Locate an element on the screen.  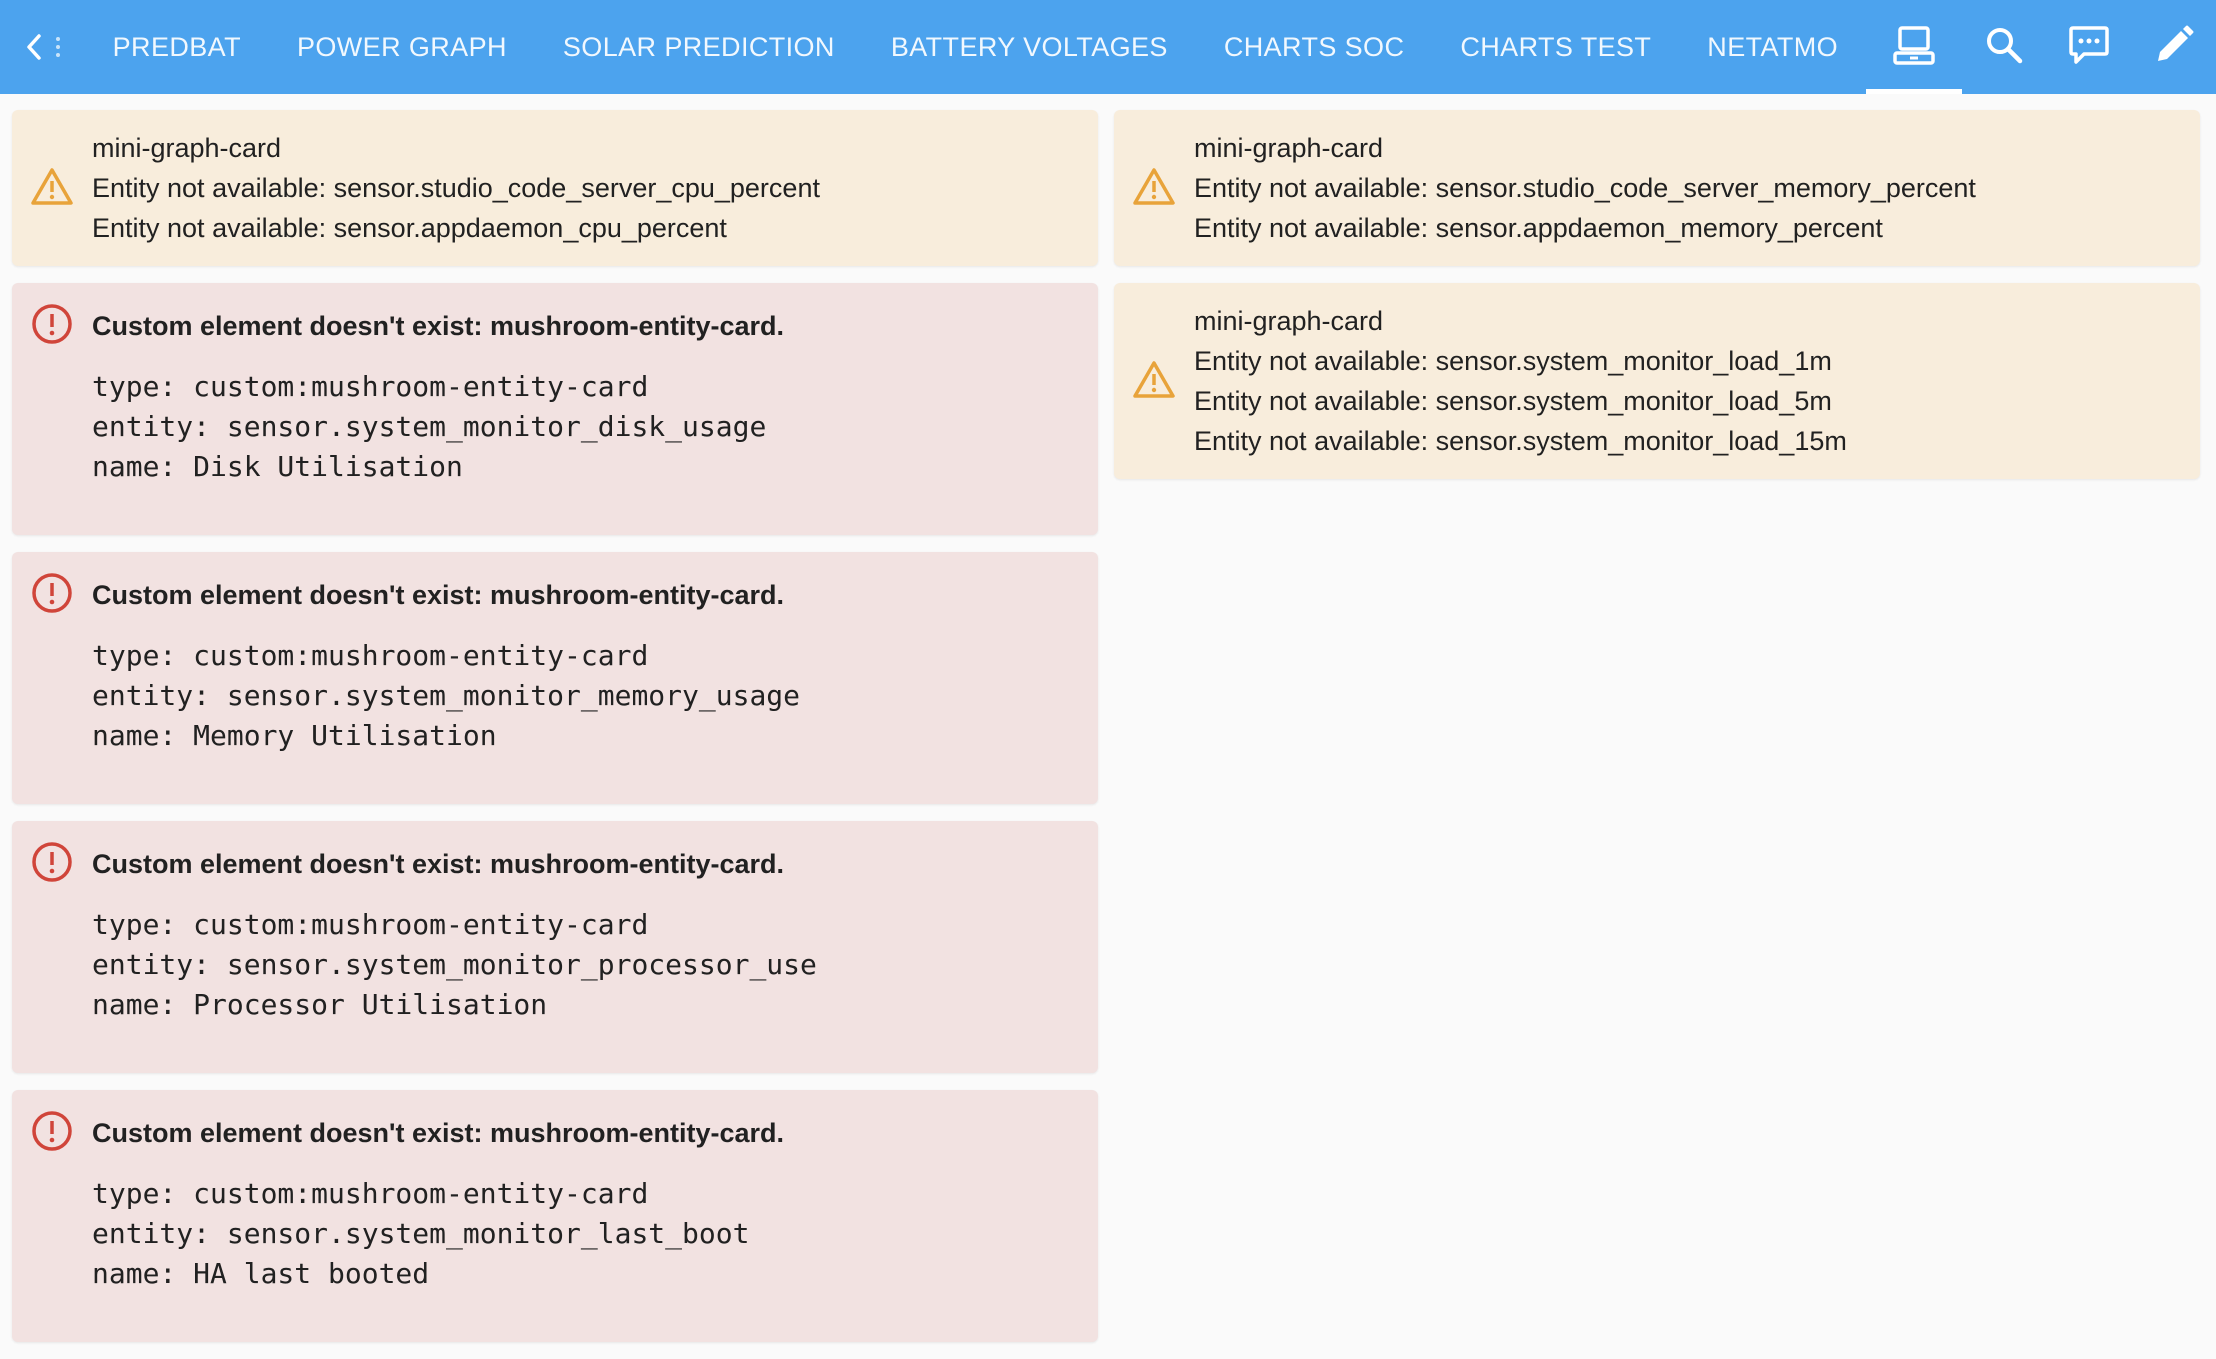
search-button is located at coordinates (2004, 47).